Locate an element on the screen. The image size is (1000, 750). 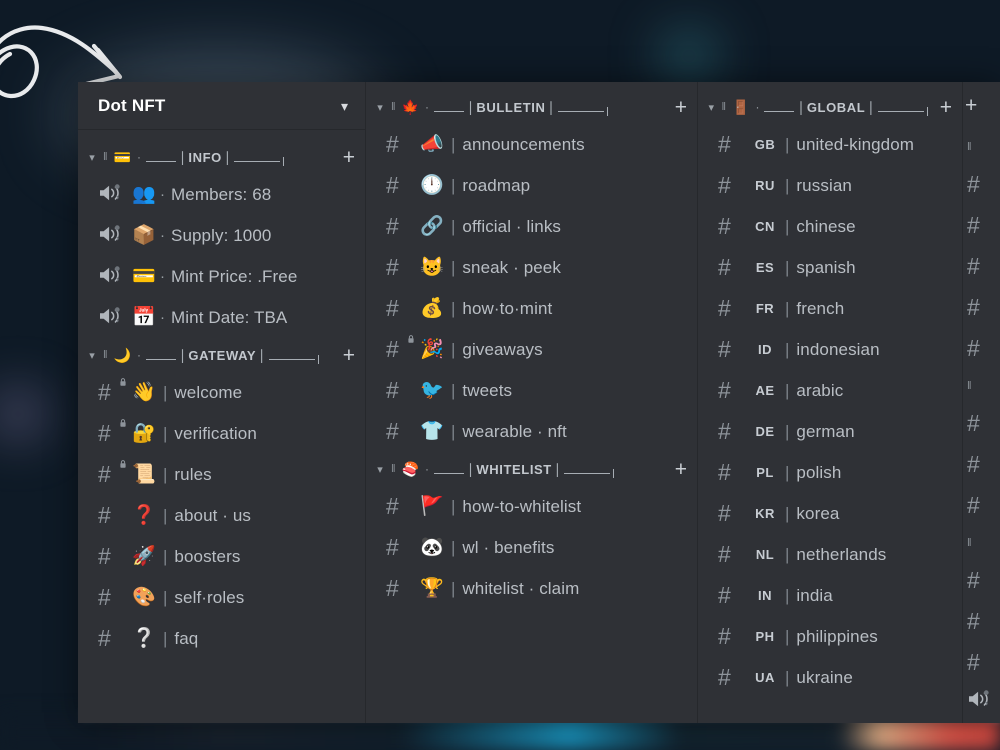
channel-item: # ❔ | faq is located at coordinates (221, 638).